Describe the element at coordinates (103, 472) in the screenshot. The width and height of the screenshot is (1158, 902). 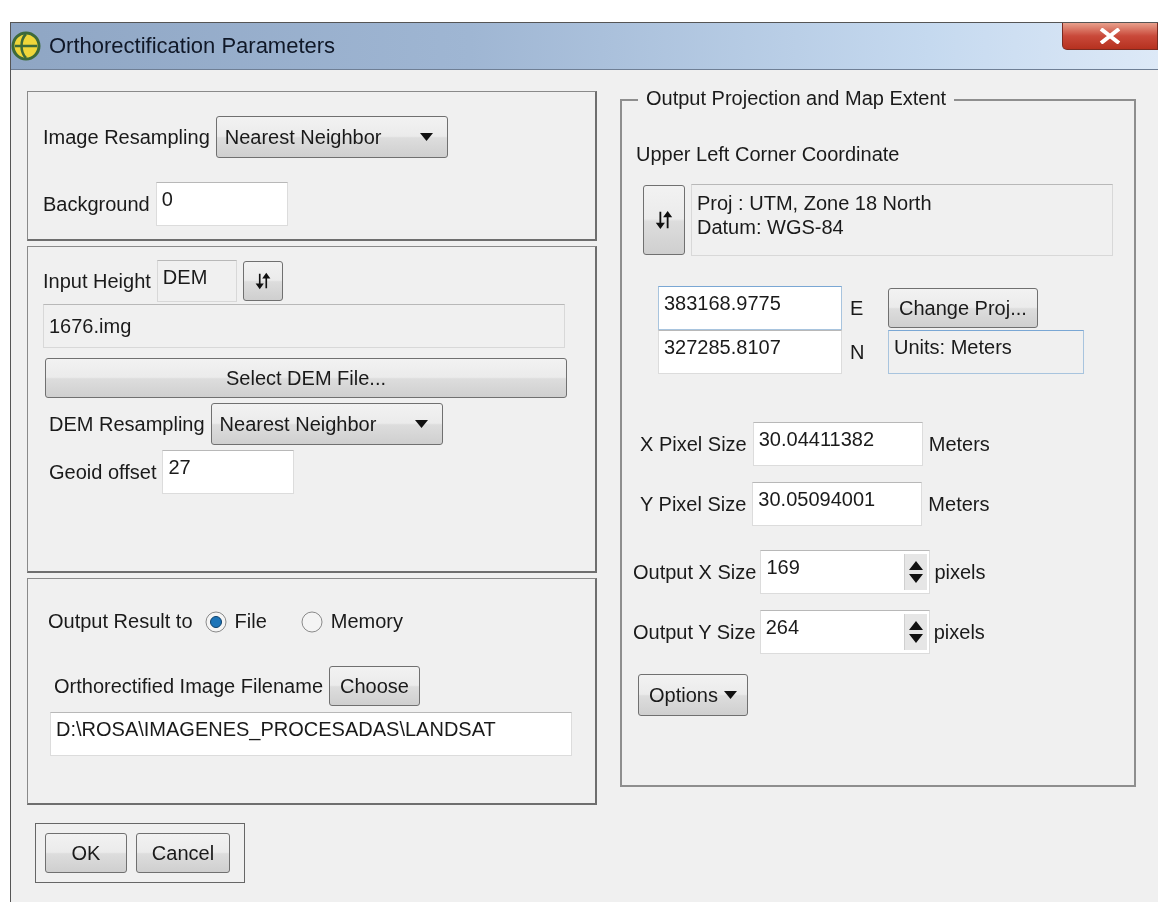
I see `field-label: Geoid offset` at that location.